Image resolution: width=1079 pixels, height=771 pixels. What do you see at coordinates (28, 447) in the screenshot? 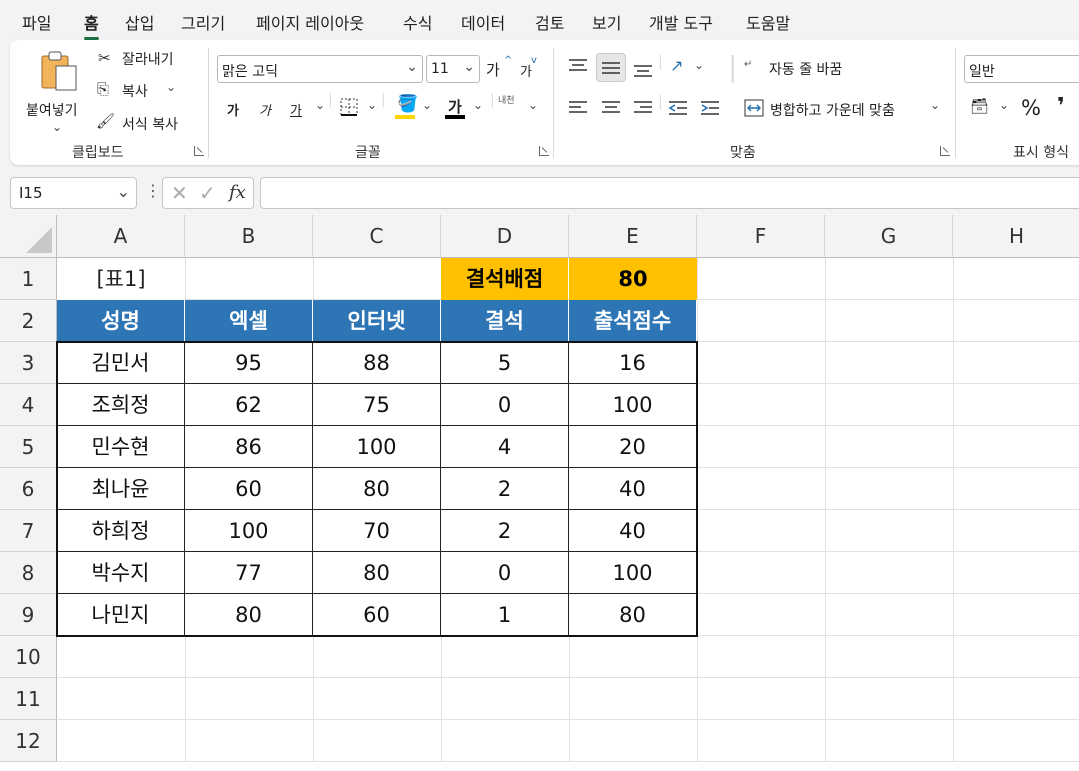
I see `row-header-5: 5` at bounding box center [28, 447].